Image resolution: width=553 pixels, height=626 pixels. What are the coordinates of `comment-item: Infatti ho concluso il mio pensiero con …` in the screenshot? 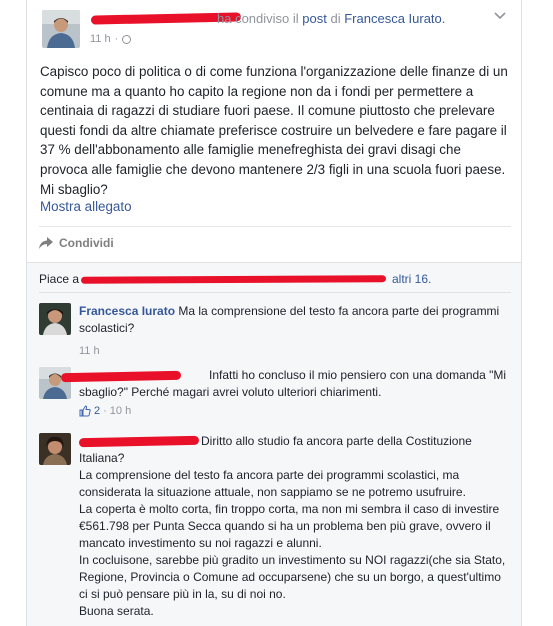 It's located at (274, 397).